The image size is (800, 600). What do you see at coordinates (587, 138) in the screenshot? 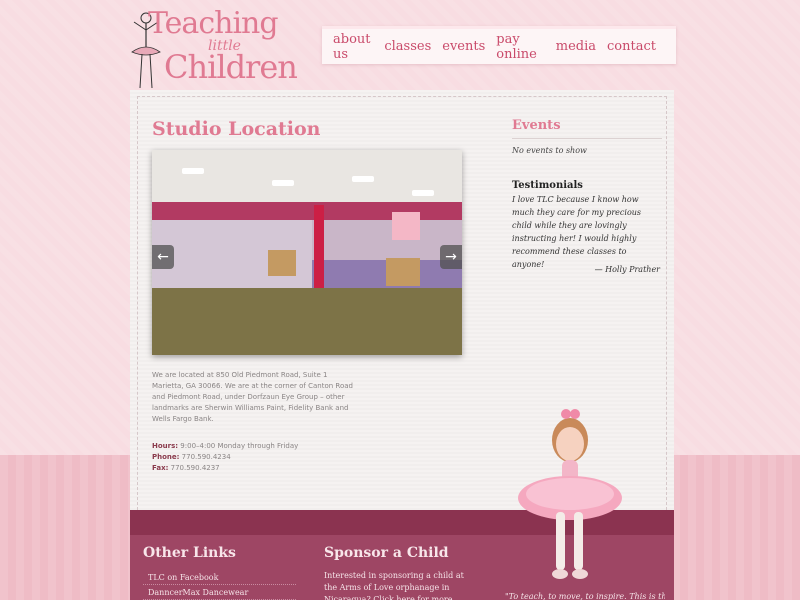
I see `events-divider` at bounding box center [587, 138].